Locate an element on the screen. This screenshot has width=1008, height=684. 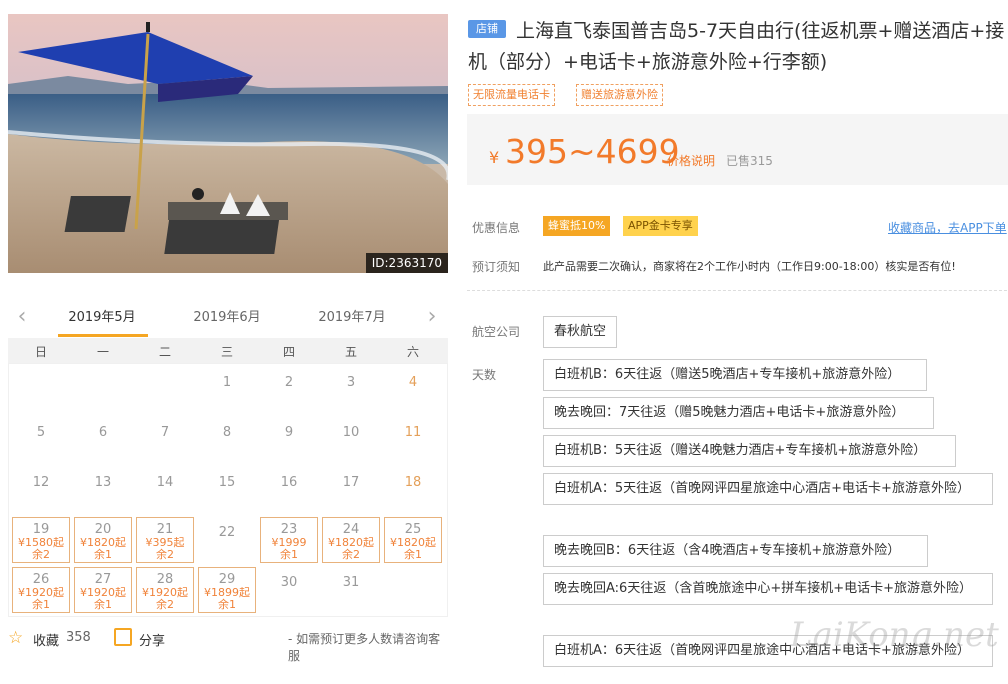
tag-insurance: 赠送旅游意外险 is located at coordinates (619, 95).